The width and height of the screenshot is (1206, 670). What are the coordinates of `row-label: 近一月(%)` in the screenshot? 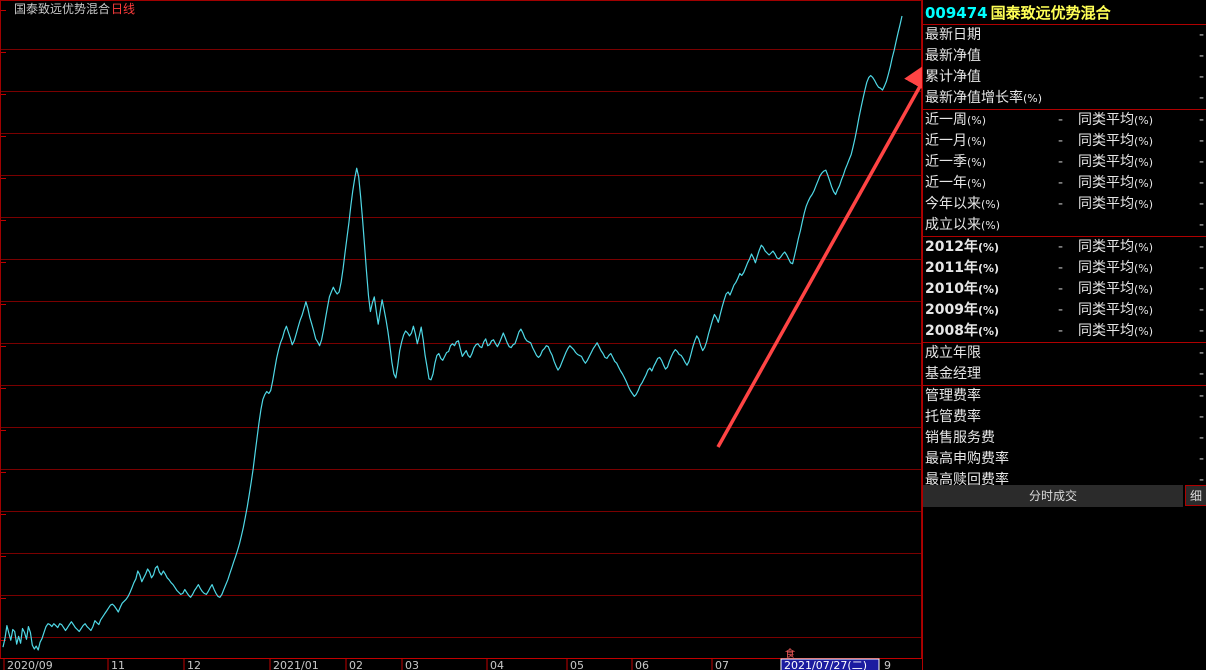 It's located at (955, 141).